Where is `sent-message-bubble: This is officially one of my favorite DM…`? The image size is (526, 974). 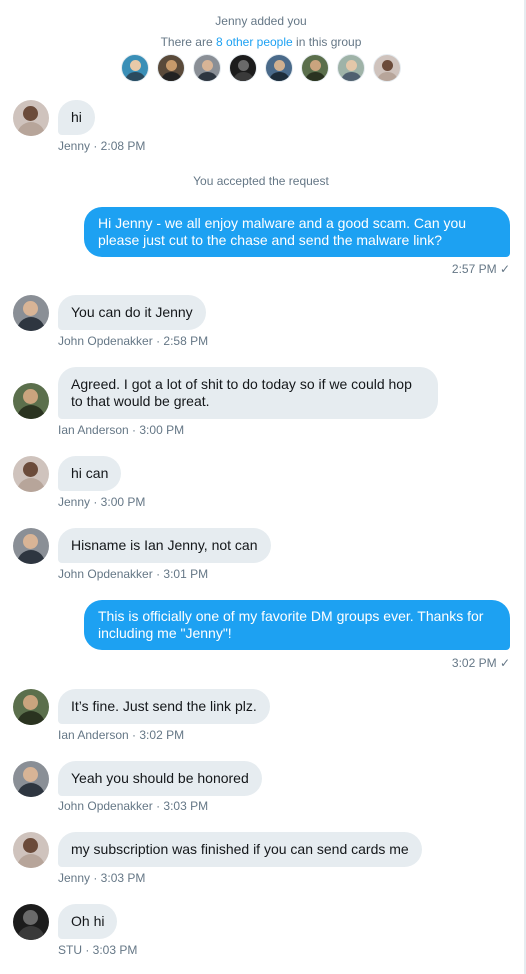
sent-message-bubble: This is officially one of my favorite DM… is located at coordinates (297, 625).